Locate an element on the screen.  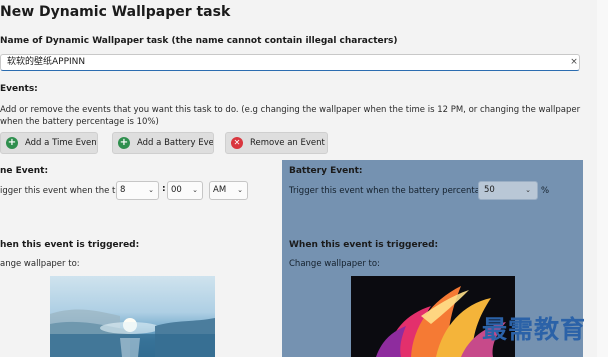
minute-select: 00 ⌄ is located at coordinates (185, 190).